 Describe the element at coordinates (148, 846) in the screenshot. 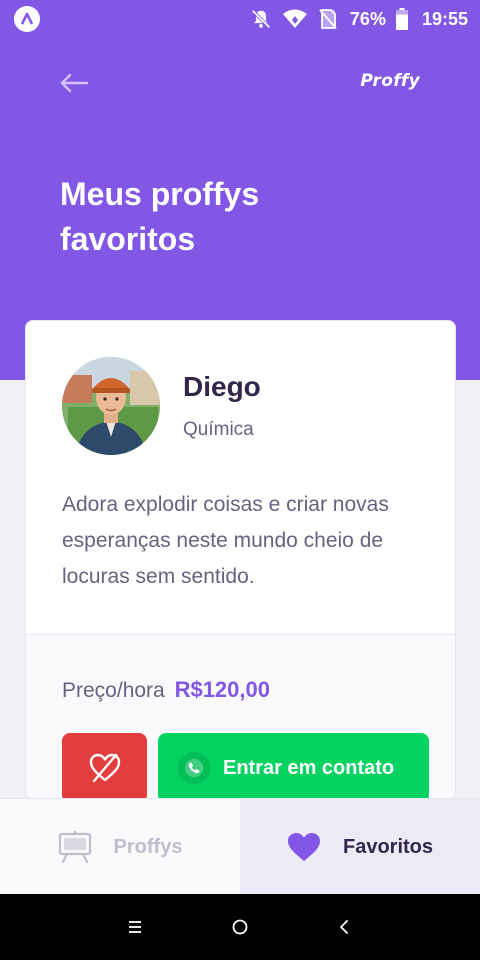

I see `tab-proffys-label: Proffys` at that location.